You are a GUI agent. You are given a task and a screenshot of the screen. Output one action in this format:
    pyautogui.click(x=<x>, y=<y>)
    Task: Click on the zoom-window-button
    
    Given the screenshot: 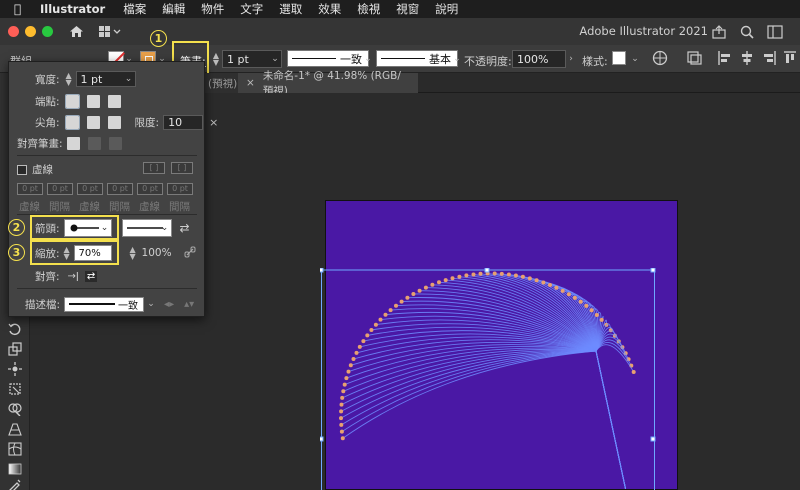 What is the action you would take?
    pyautogui.click(x=47, y=31)
    